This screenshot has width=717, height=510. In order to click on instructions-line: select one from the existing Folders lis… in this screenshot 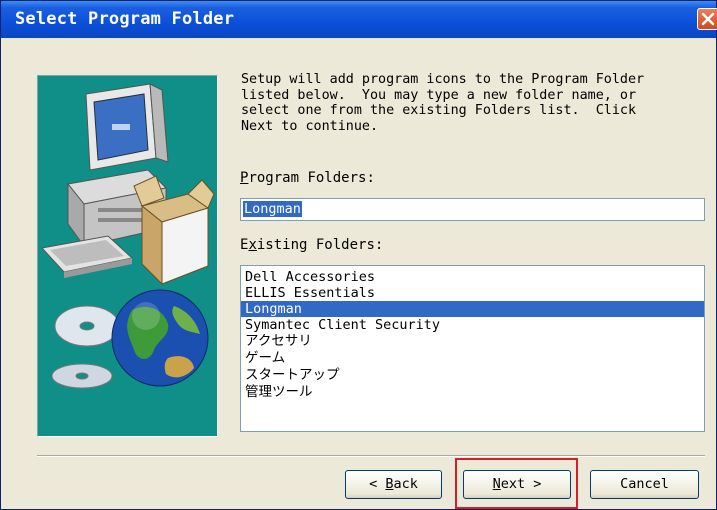, I will do `click(439, 110)`.